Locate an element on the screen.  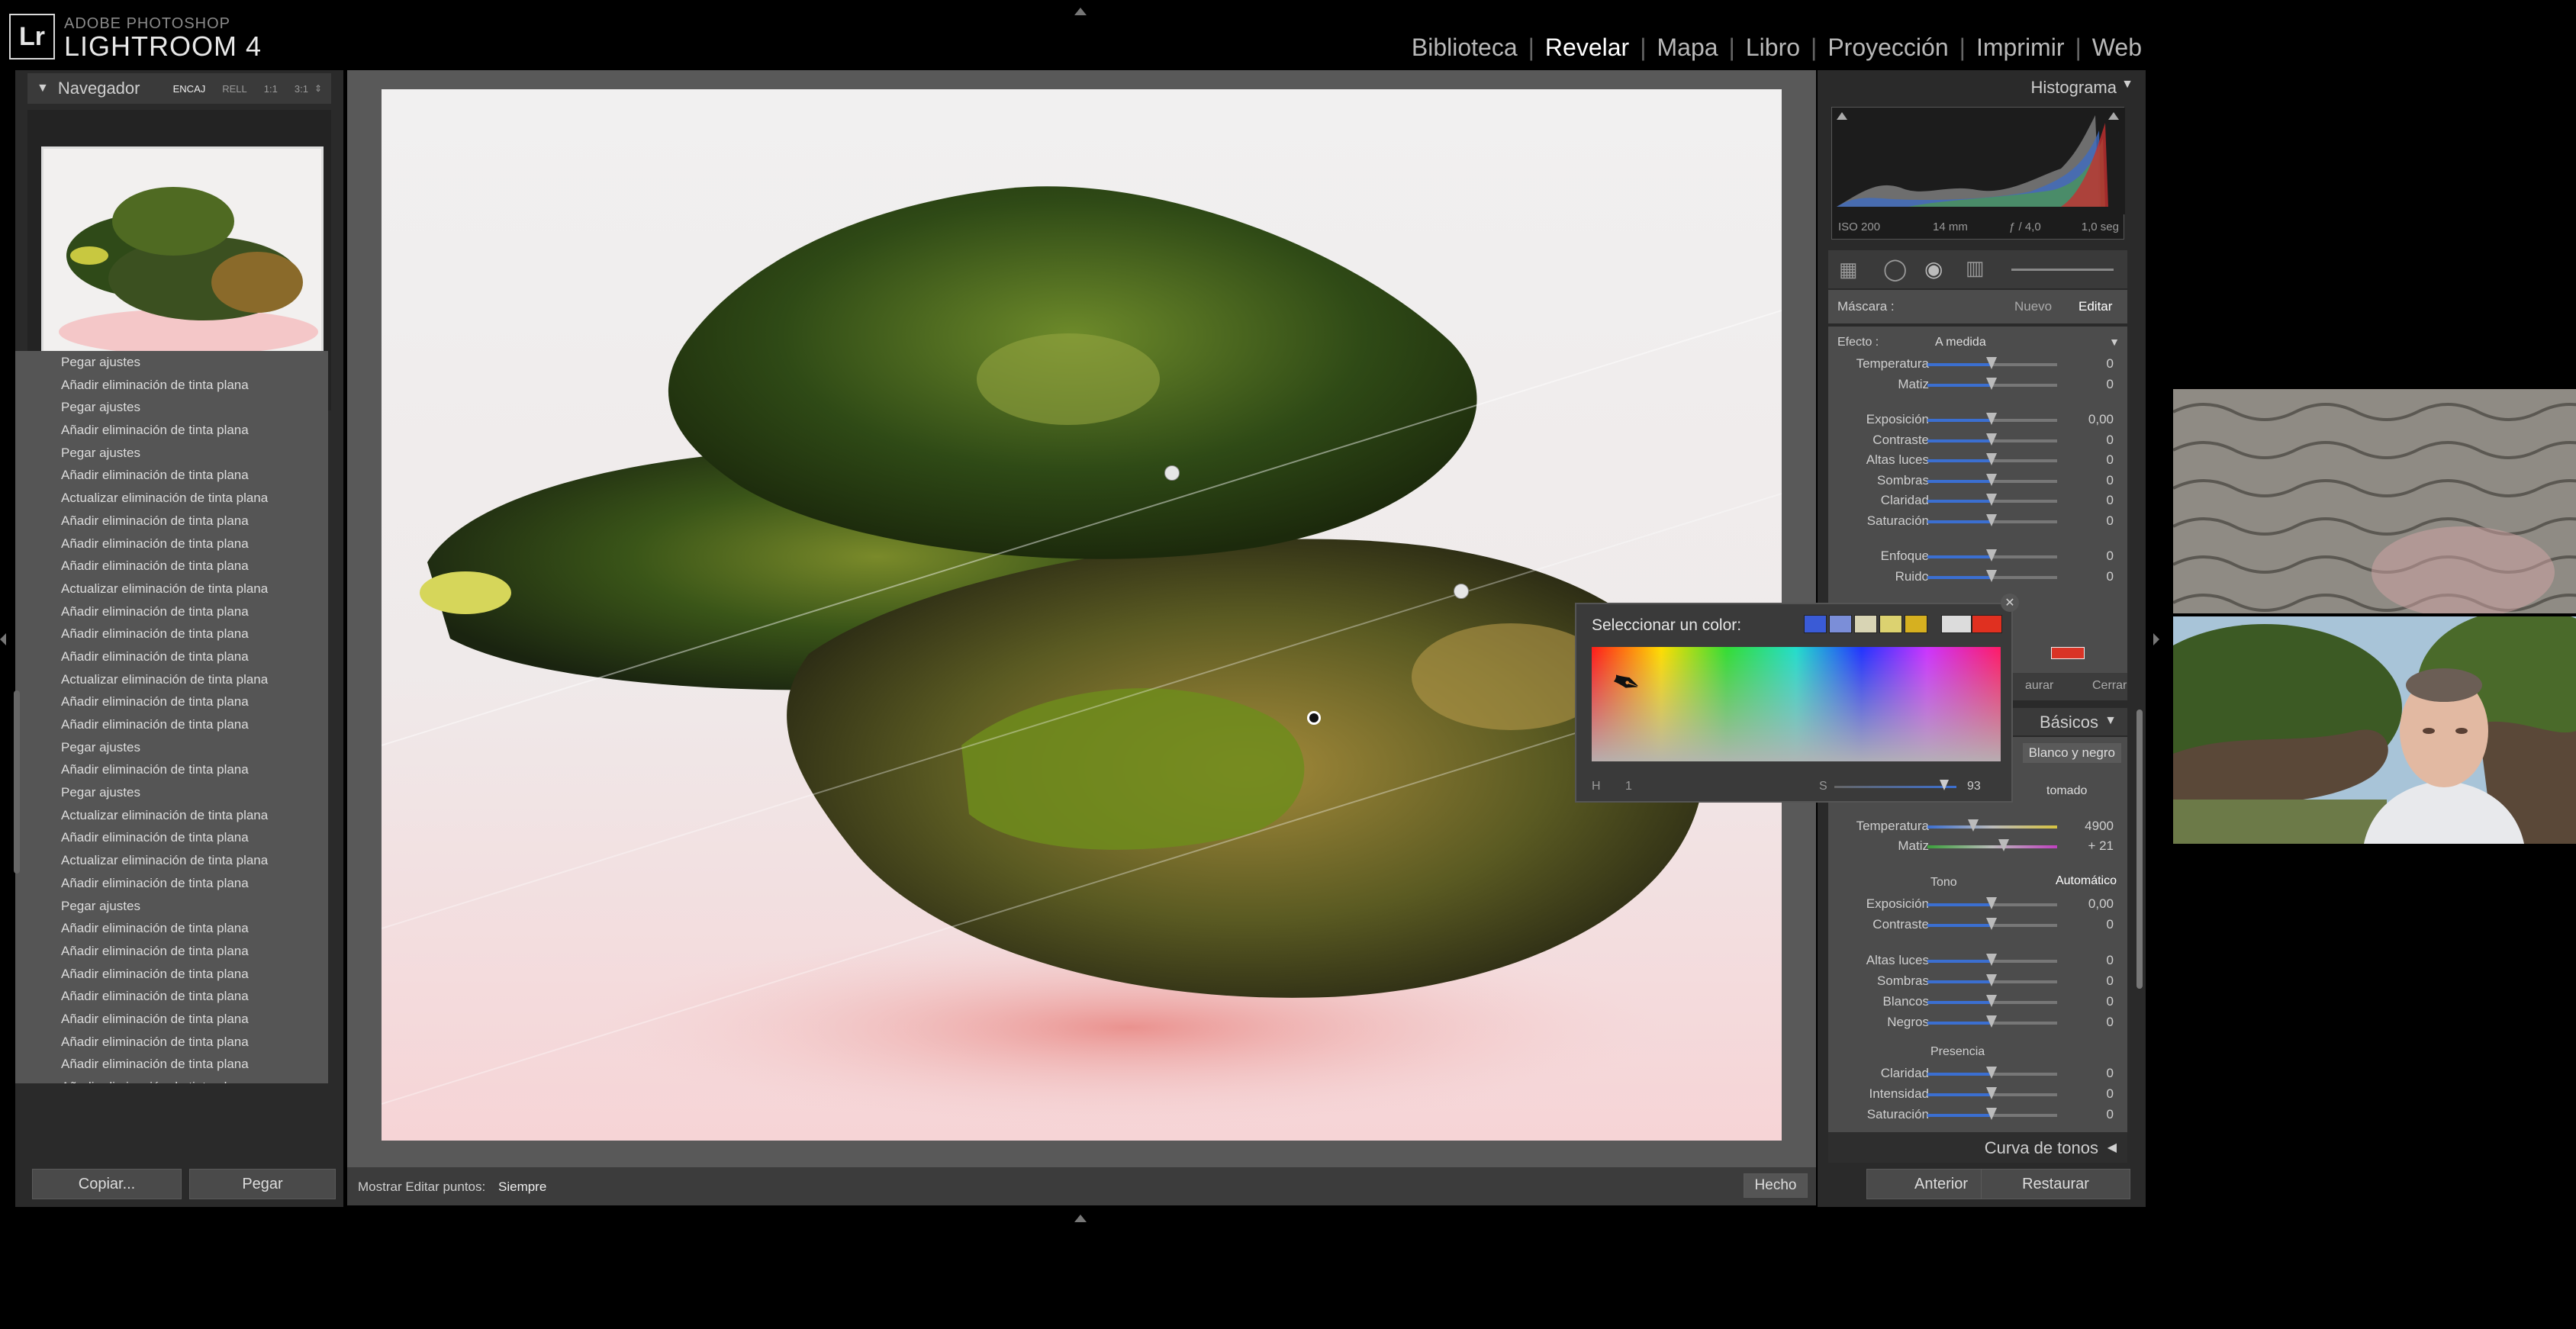
zoom-stepper-icon: ⇕ is located at coordinates (318, 88).